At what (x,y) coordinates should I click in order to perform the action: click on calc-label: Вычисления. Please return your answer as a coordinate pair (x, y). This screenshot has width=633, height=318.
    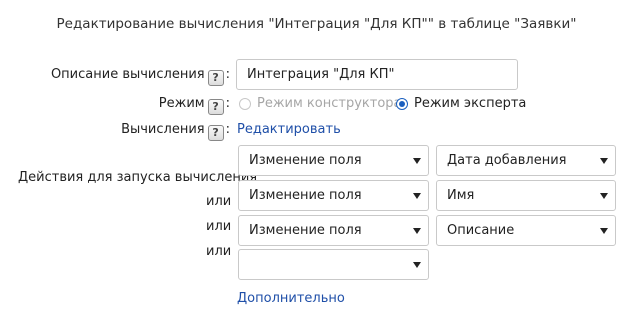
    Looking at the image, I should click on (163, 129).